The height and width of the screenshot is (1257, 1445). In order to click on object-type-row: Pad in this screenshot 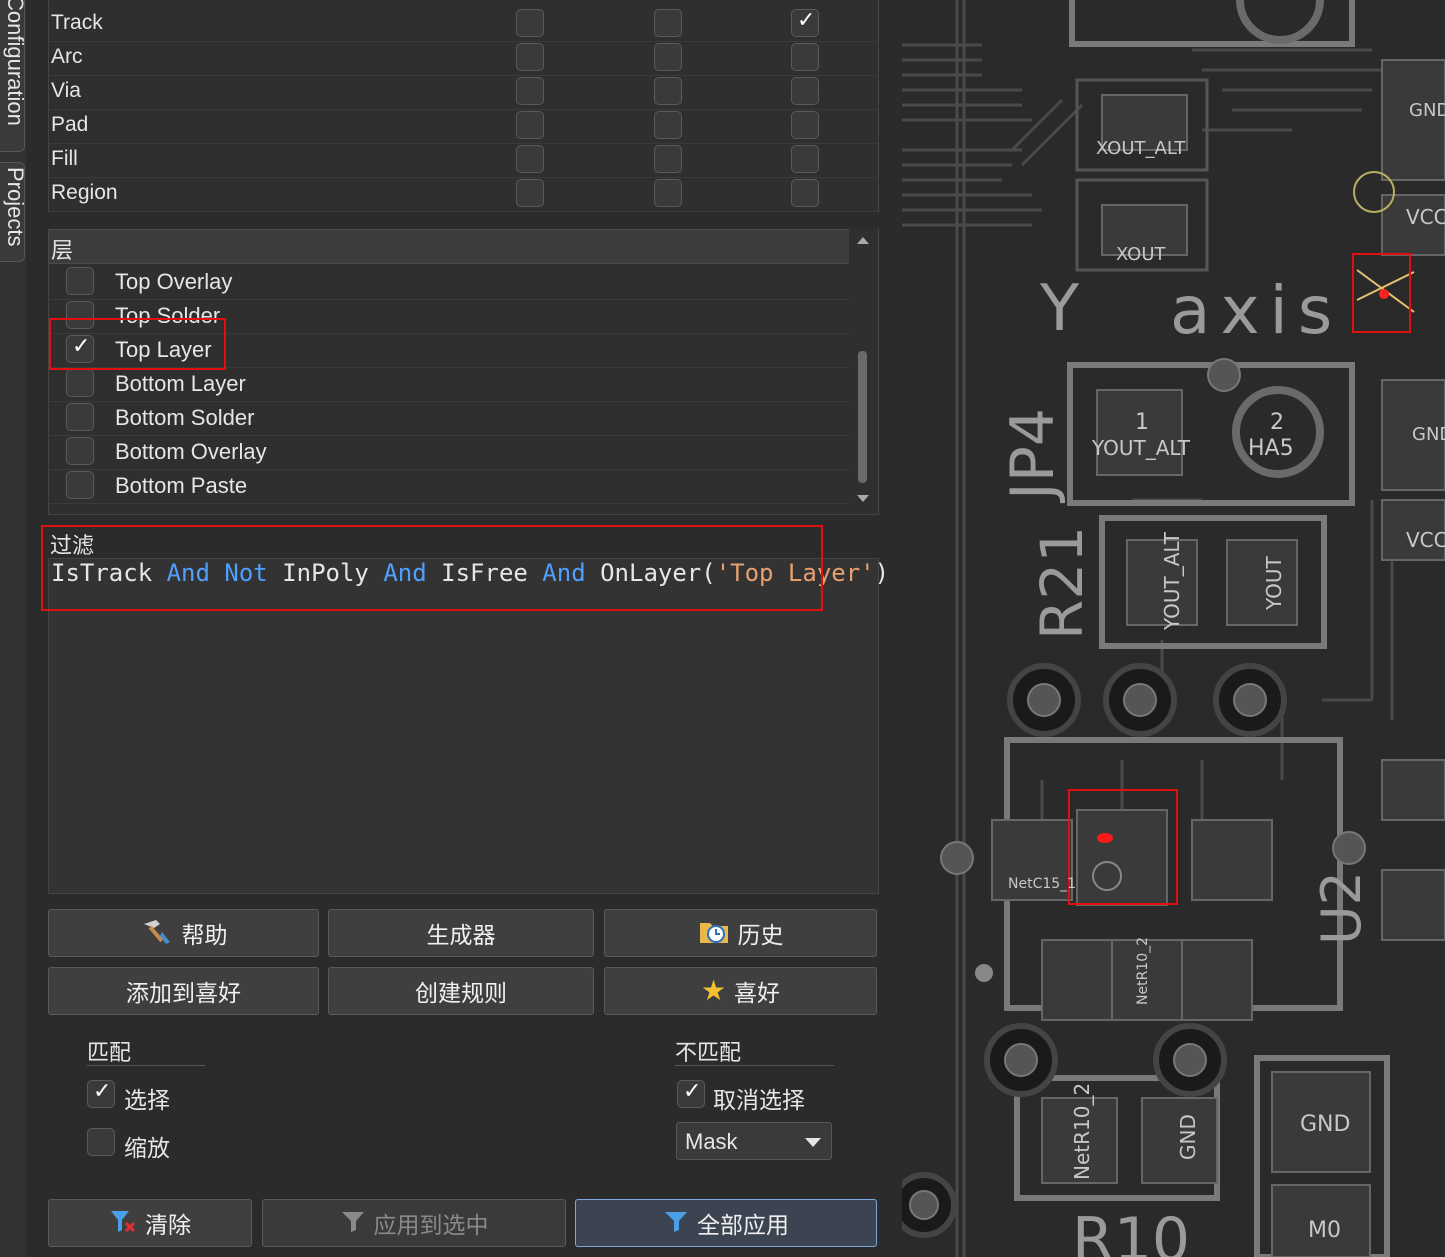, I will do `click(463, 126)`.